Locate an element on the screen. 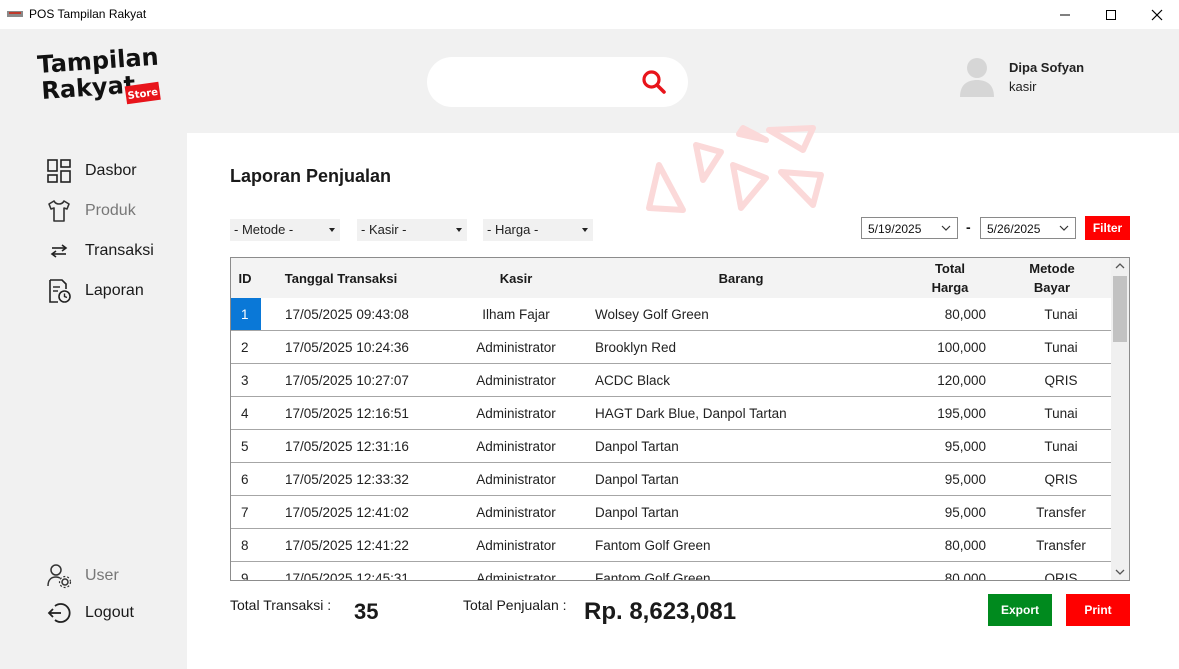 Image resolution: width=1179 pixels, height=669 pixels. close-button is located at coordinates (1156, 14).